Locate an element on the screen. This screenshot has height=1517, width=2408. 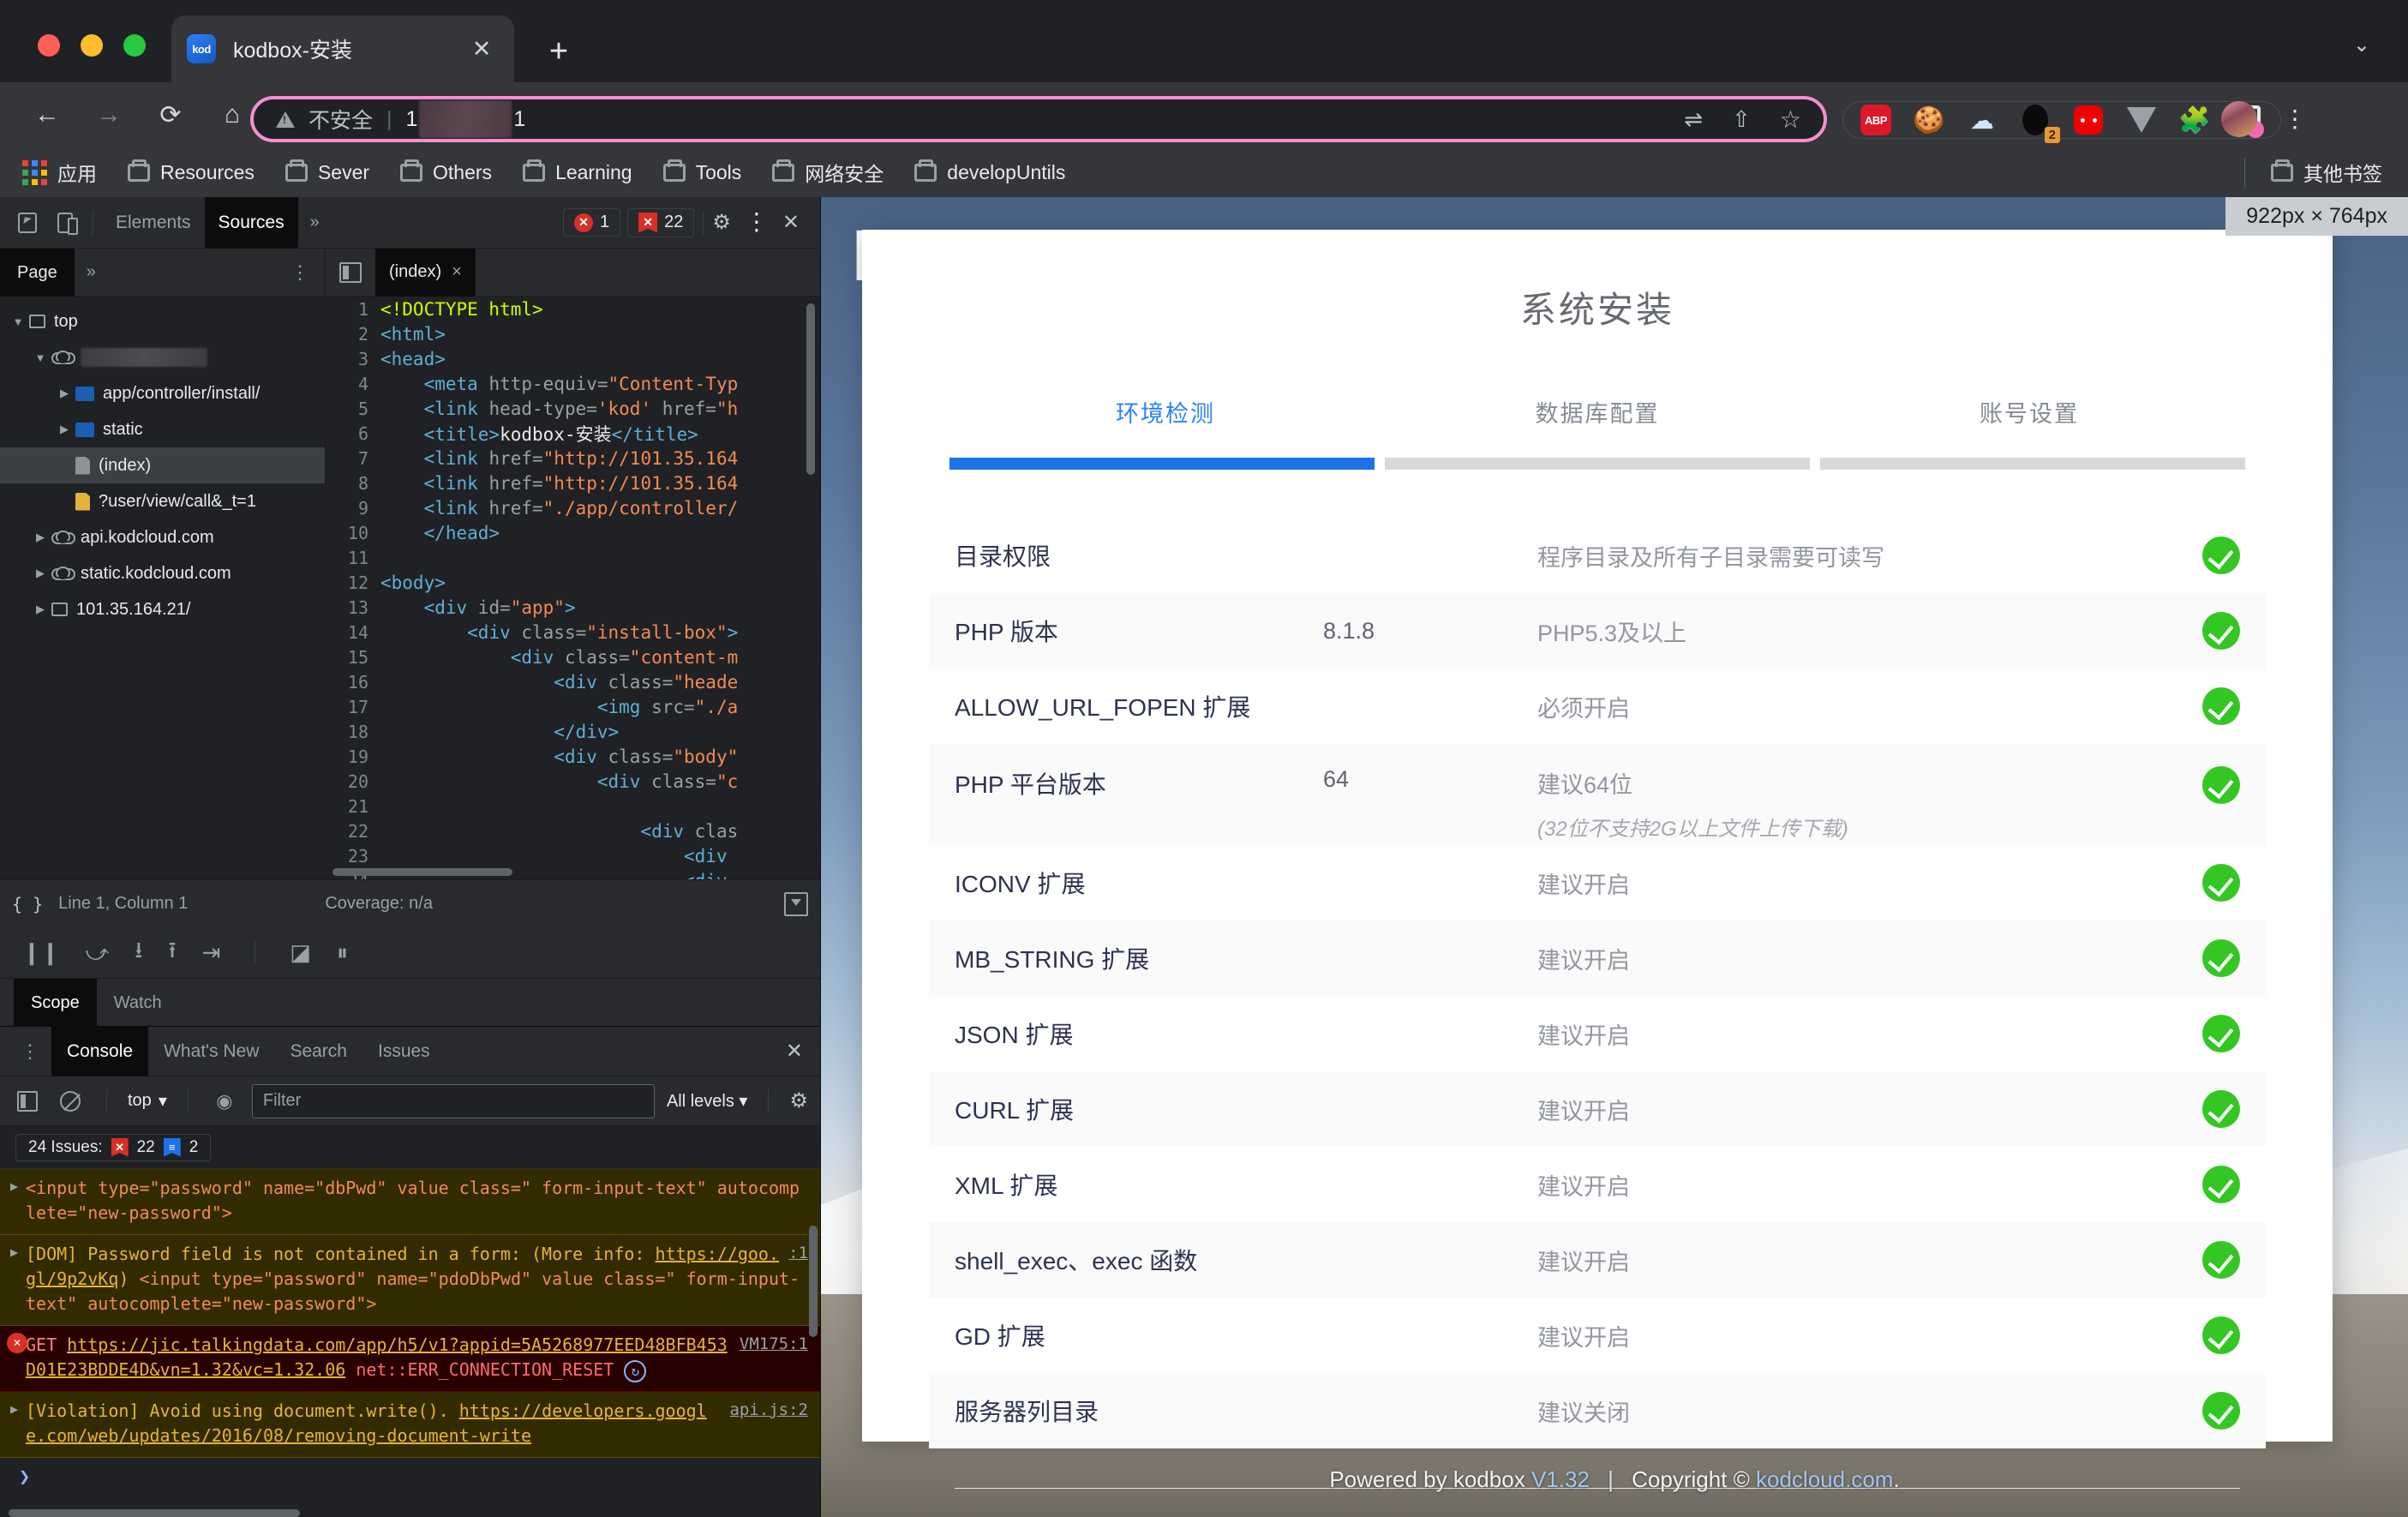
message-source-location: api.js:2 is located at coordinates (768, 1411).